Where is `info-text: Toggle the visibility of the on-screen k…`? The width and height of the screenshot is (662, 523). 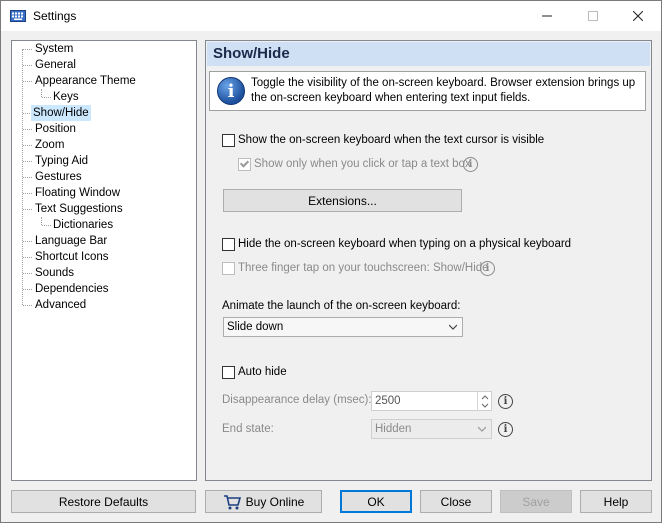 info-text: Toggle the visibility of the on-screen k… is located at coordinates (443, 90).